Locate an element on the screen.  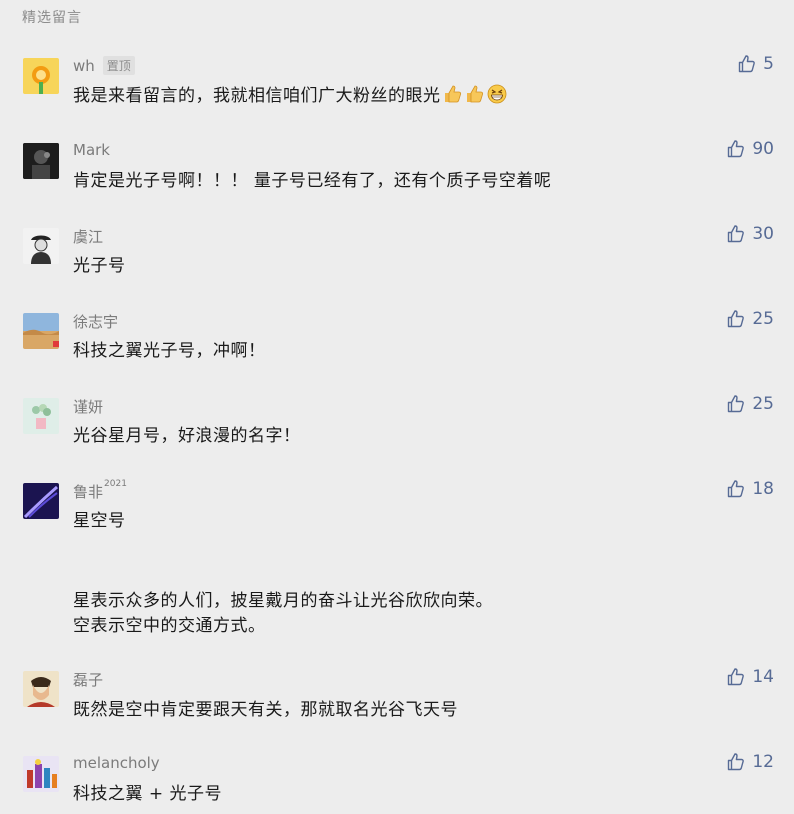
like-count: 5 is located at coordinates (768, 64).